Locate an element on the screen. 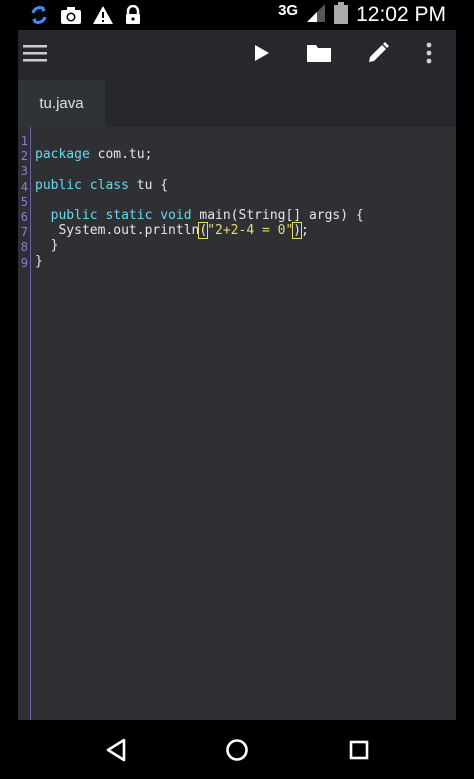  folder-icon is located at coordinates (319, 55).